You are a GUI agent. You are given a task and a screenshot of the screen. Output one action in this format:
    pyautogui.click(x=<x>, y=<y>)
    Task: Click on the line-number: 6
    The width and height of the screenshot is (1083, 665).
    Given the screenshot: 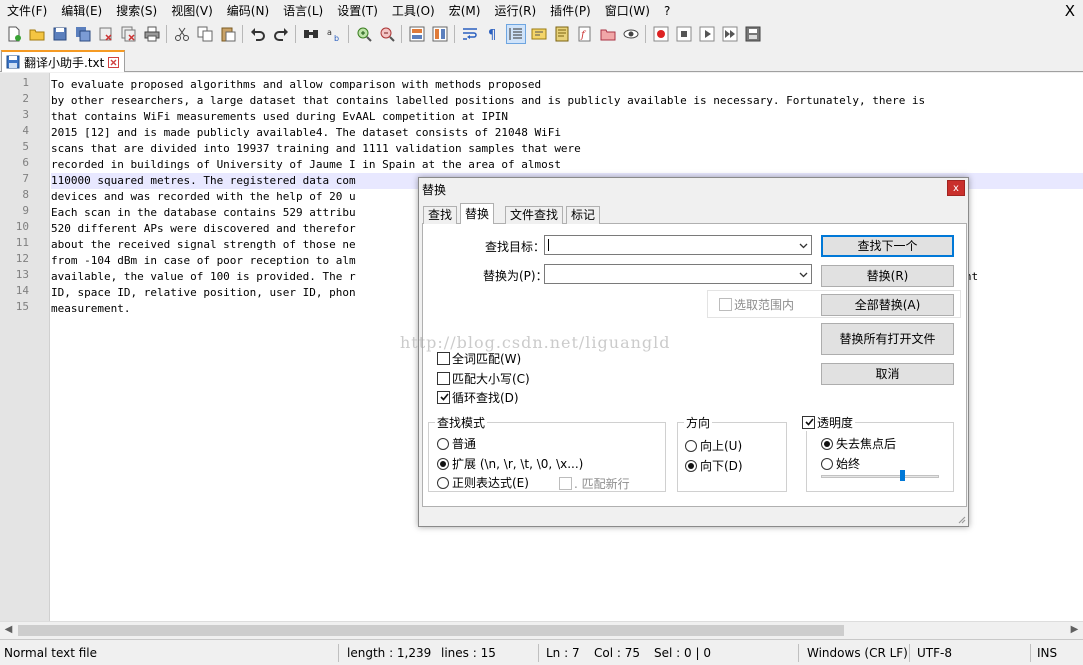 What is the action you would take?
    pyautogui.click(x=25, y=162)
    